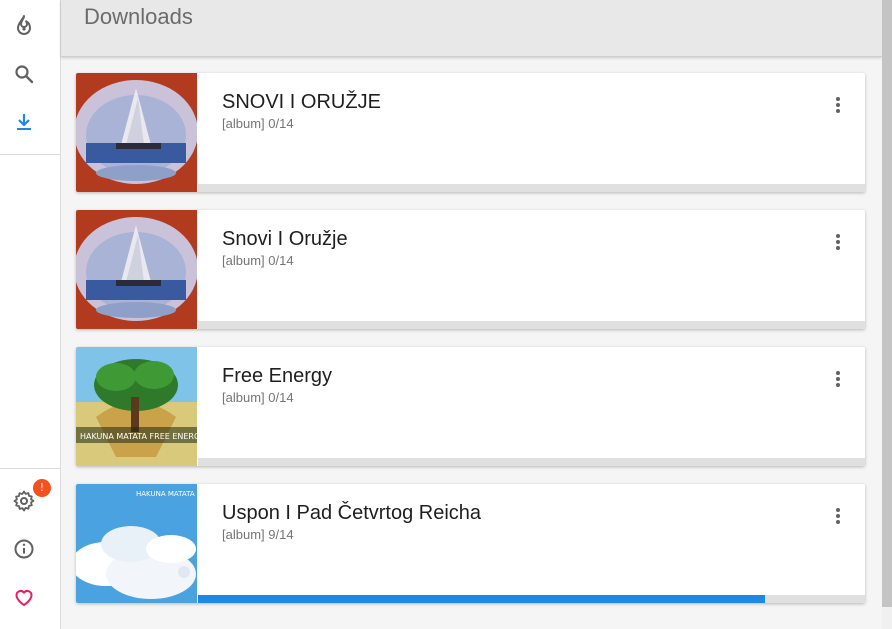 The width and height of the screenshot is (892, 629). I want to click on heart-icon, so click(24, 598).